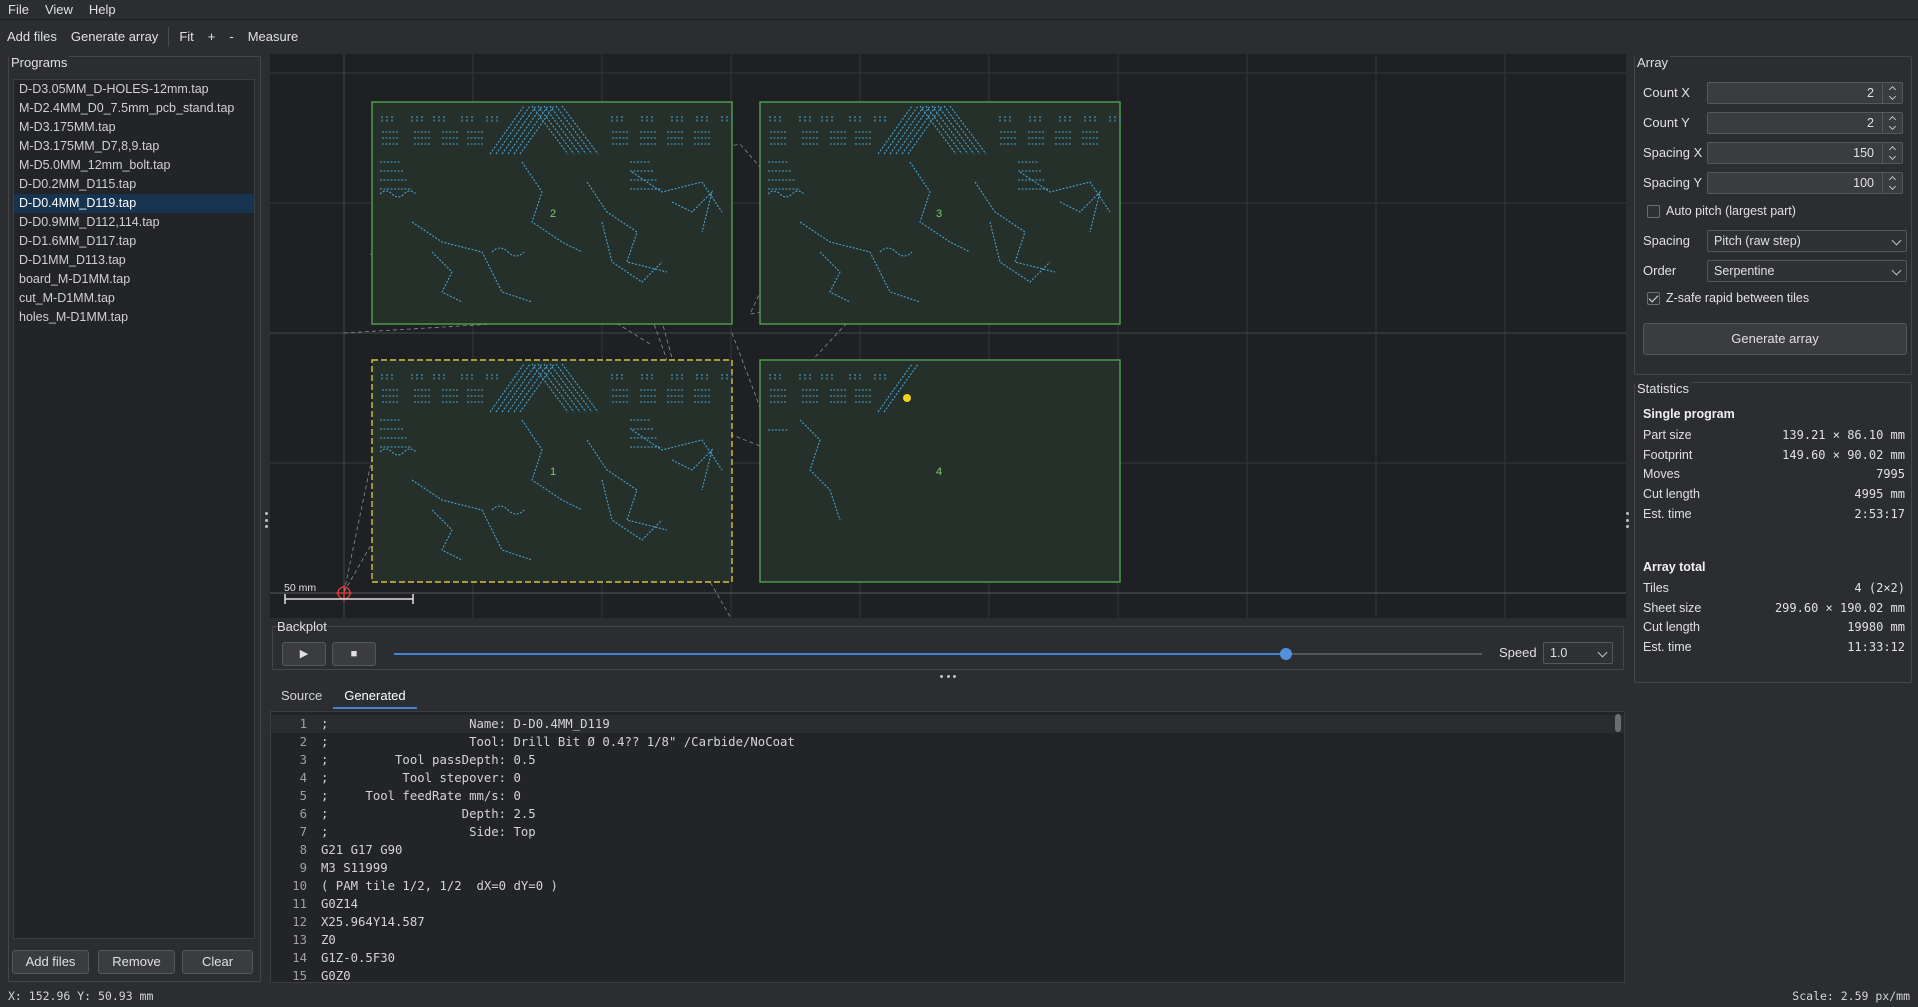  Describe the element at coordinates (1774, 650) in the screenshot. I see `stat-row: Est. time 11:33:12` at that location.